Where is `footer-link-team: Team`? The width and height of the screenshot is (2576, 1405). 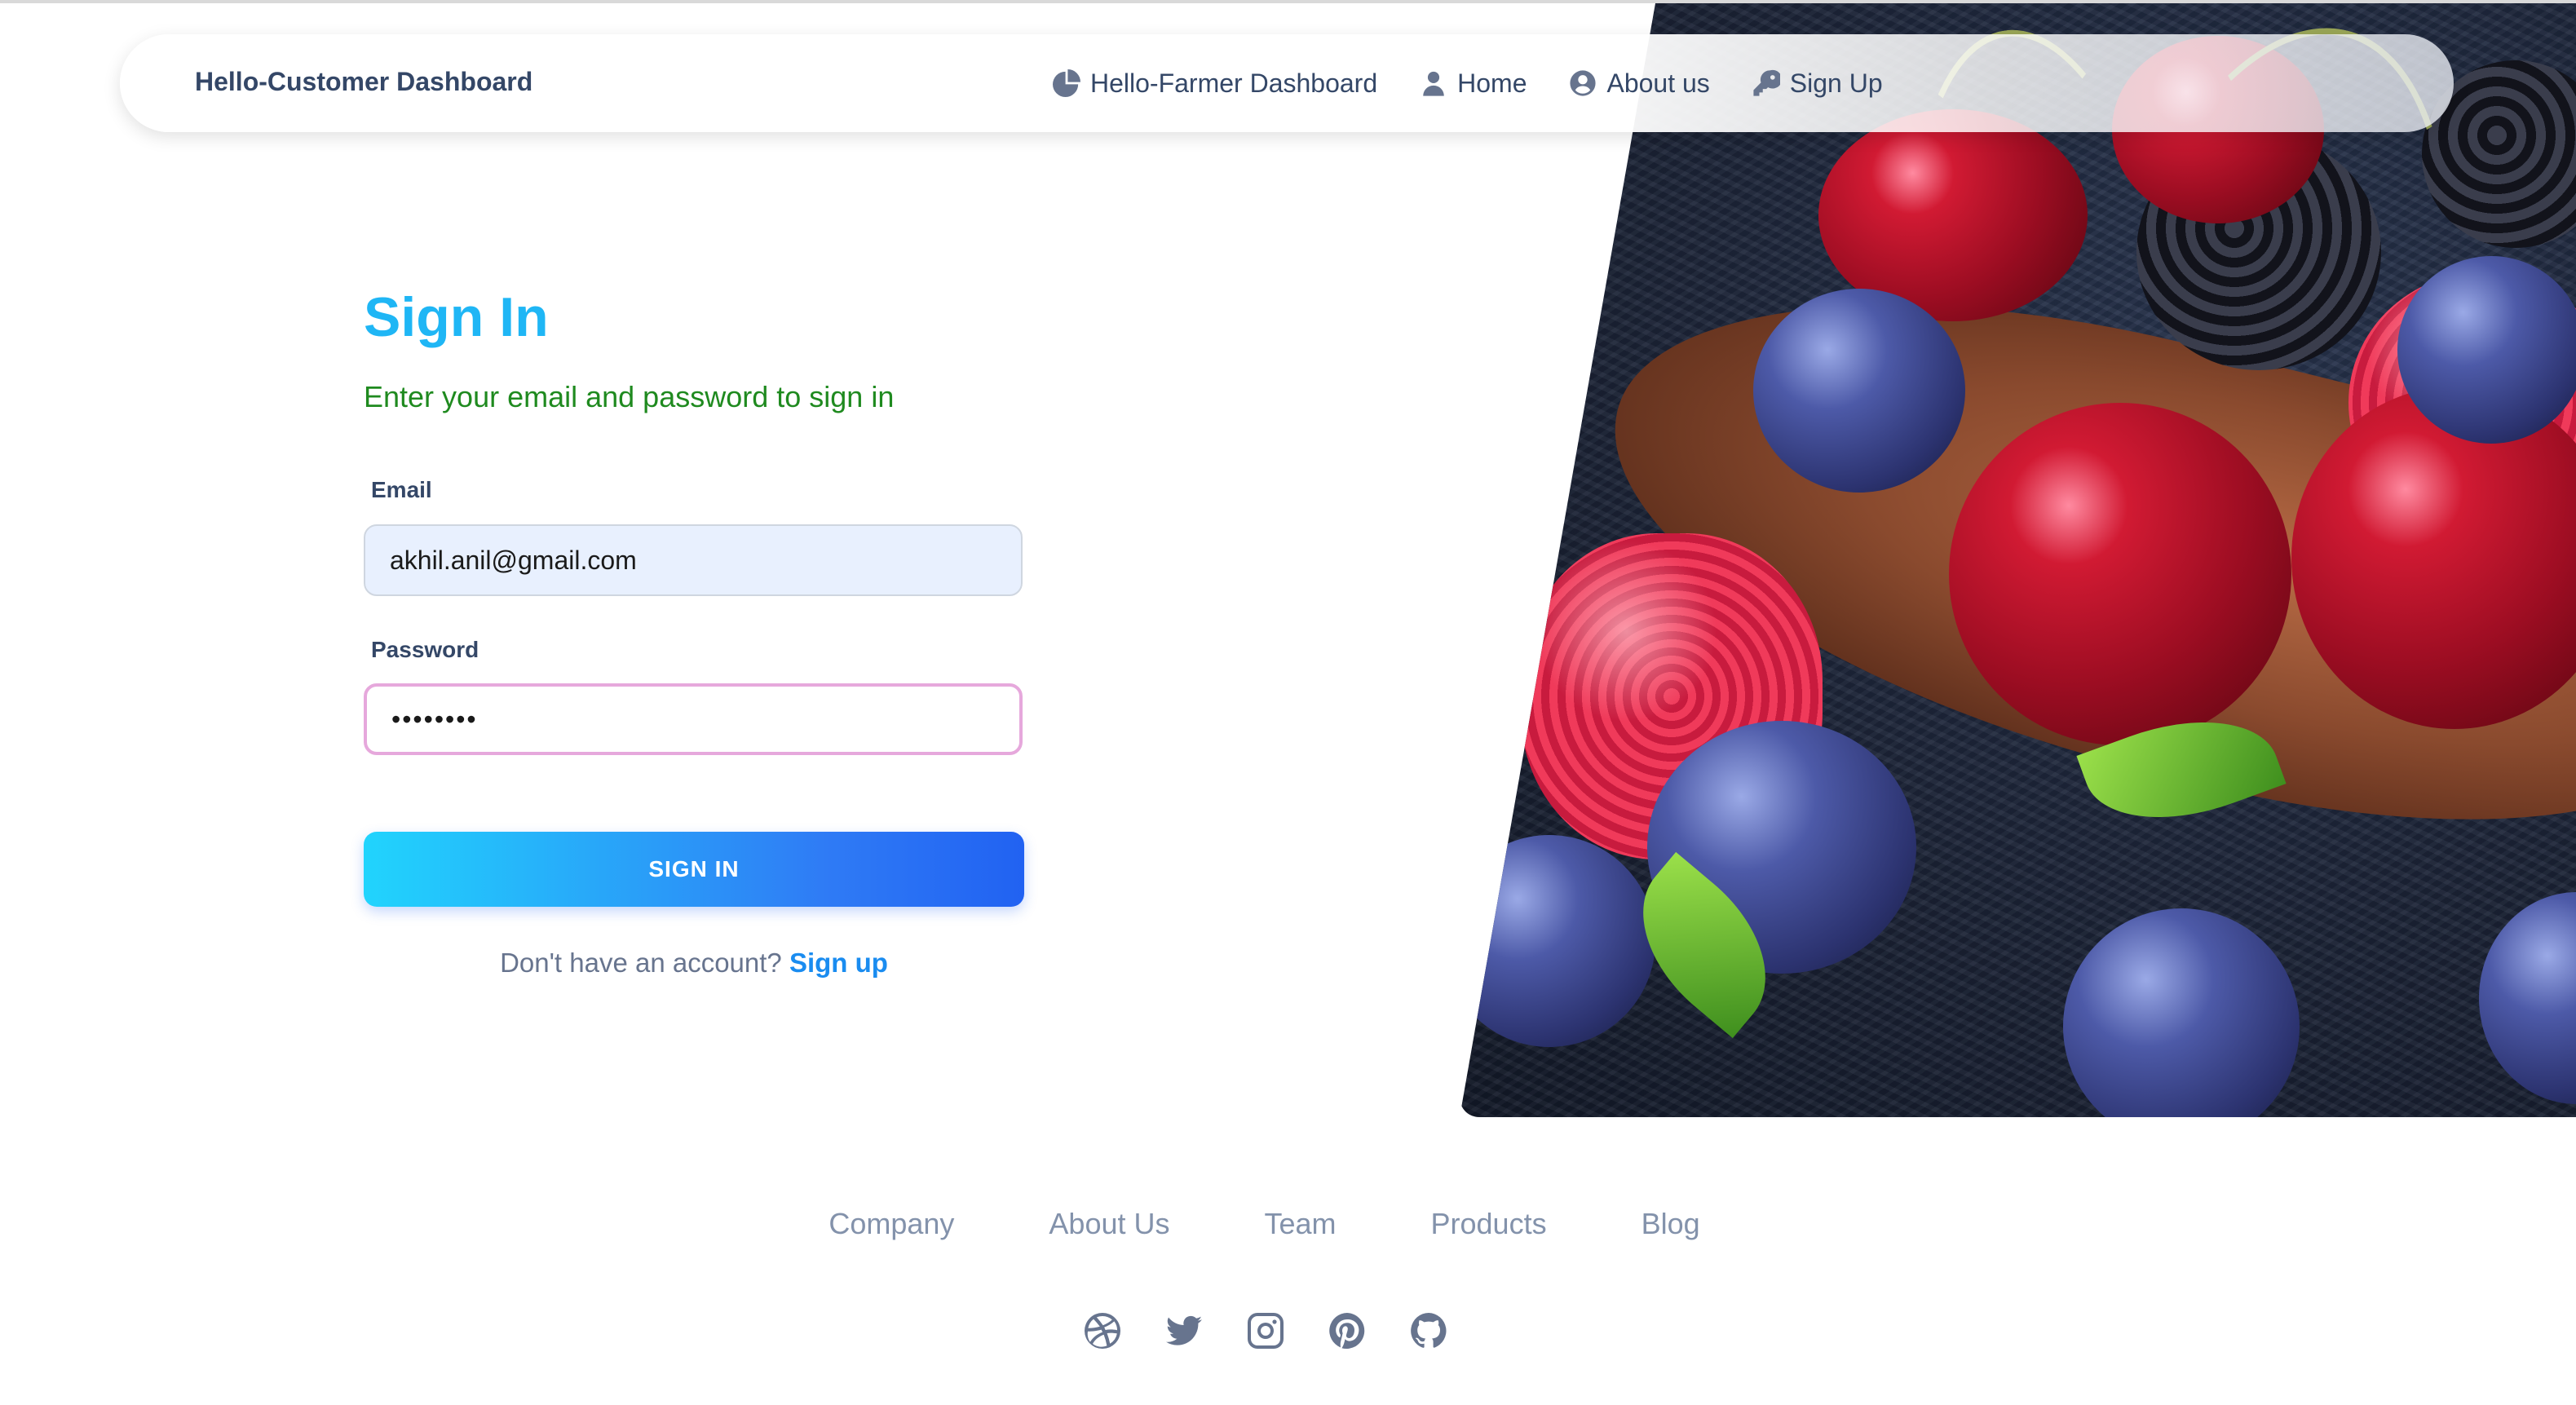 footer-link-team: Team is located at coordinates (1300, 1224).